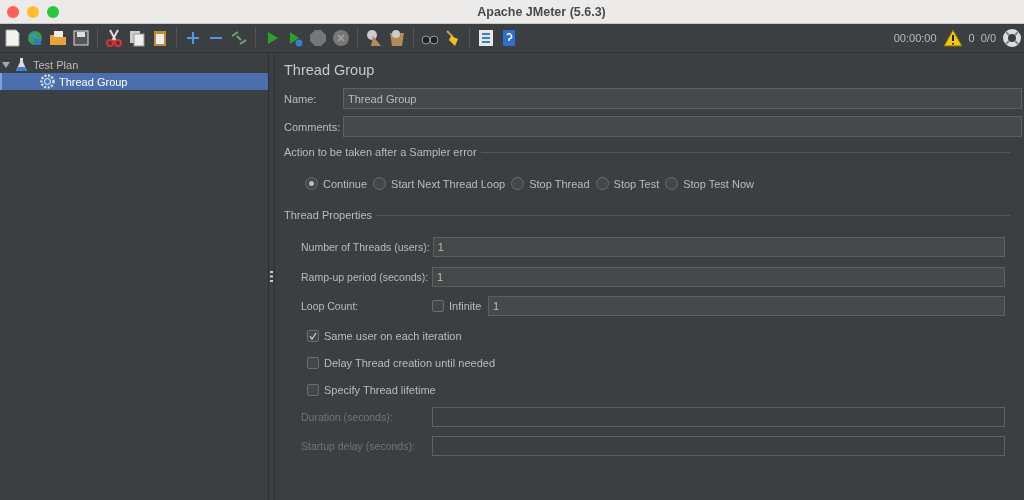  Describe the element at coordinates (915, 38) in the screenshot. I see `elapsed-time: 00:00:00` at that location.